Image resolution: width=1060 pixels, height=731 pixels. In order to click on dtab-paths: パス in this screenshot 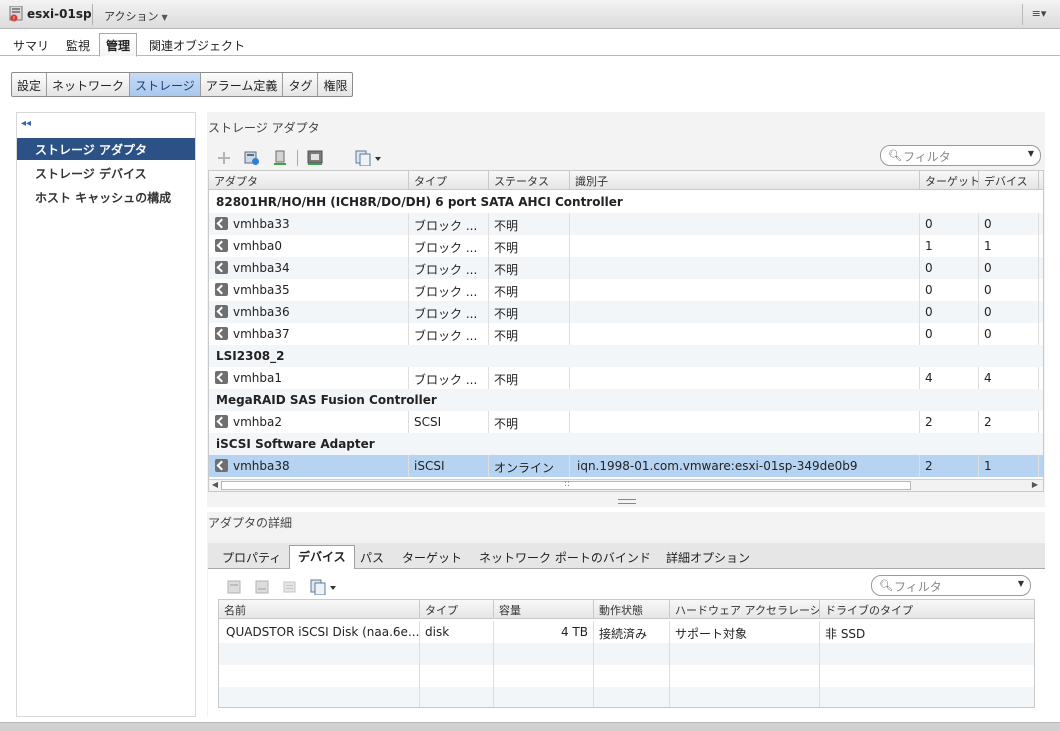, I will do `click(372, 558)`.